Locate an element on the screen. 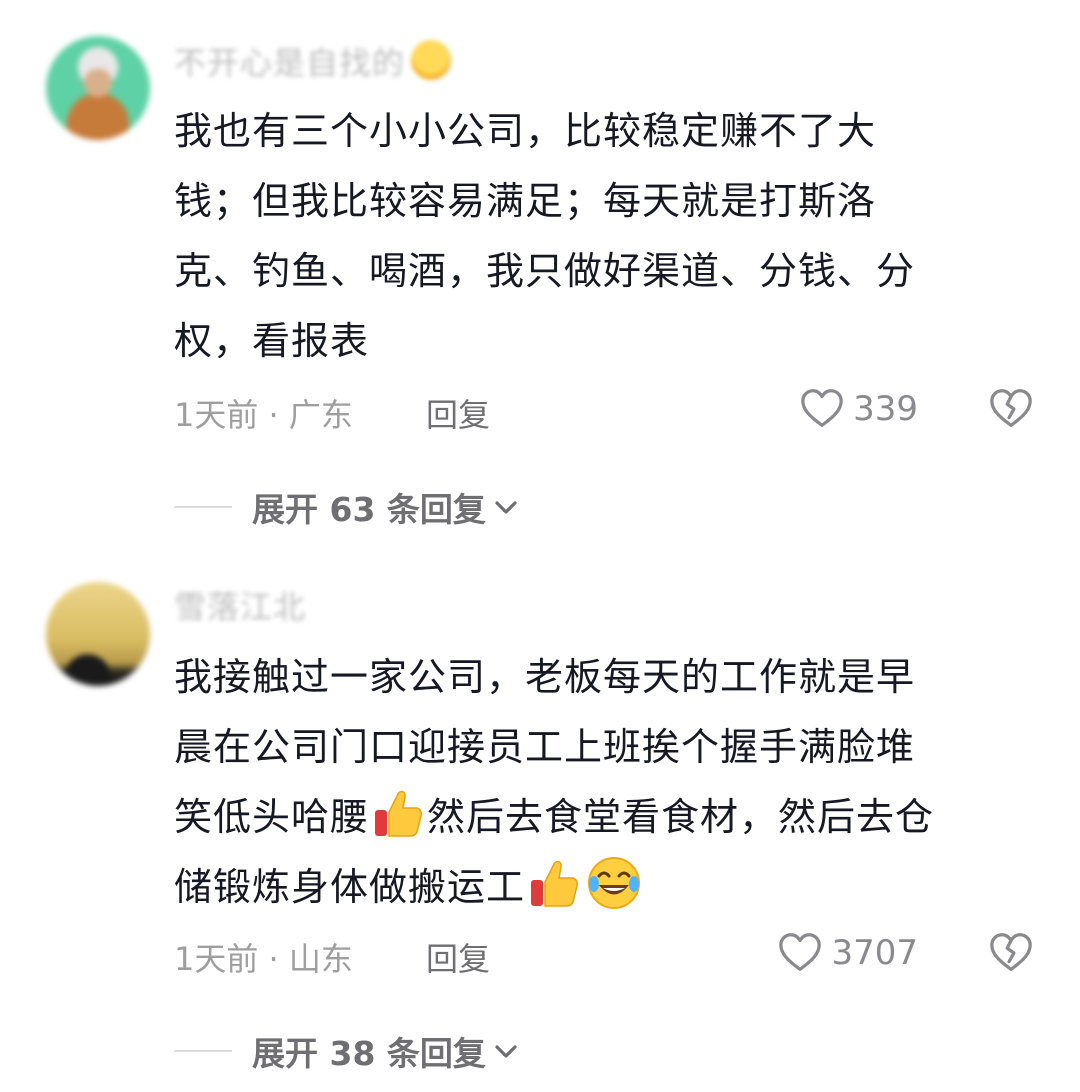 The height and width of the screenshot is (1092, 1080). comment-text-span: 然后去食堂看食材，然后去仓 is located at coordinates (681, 817).